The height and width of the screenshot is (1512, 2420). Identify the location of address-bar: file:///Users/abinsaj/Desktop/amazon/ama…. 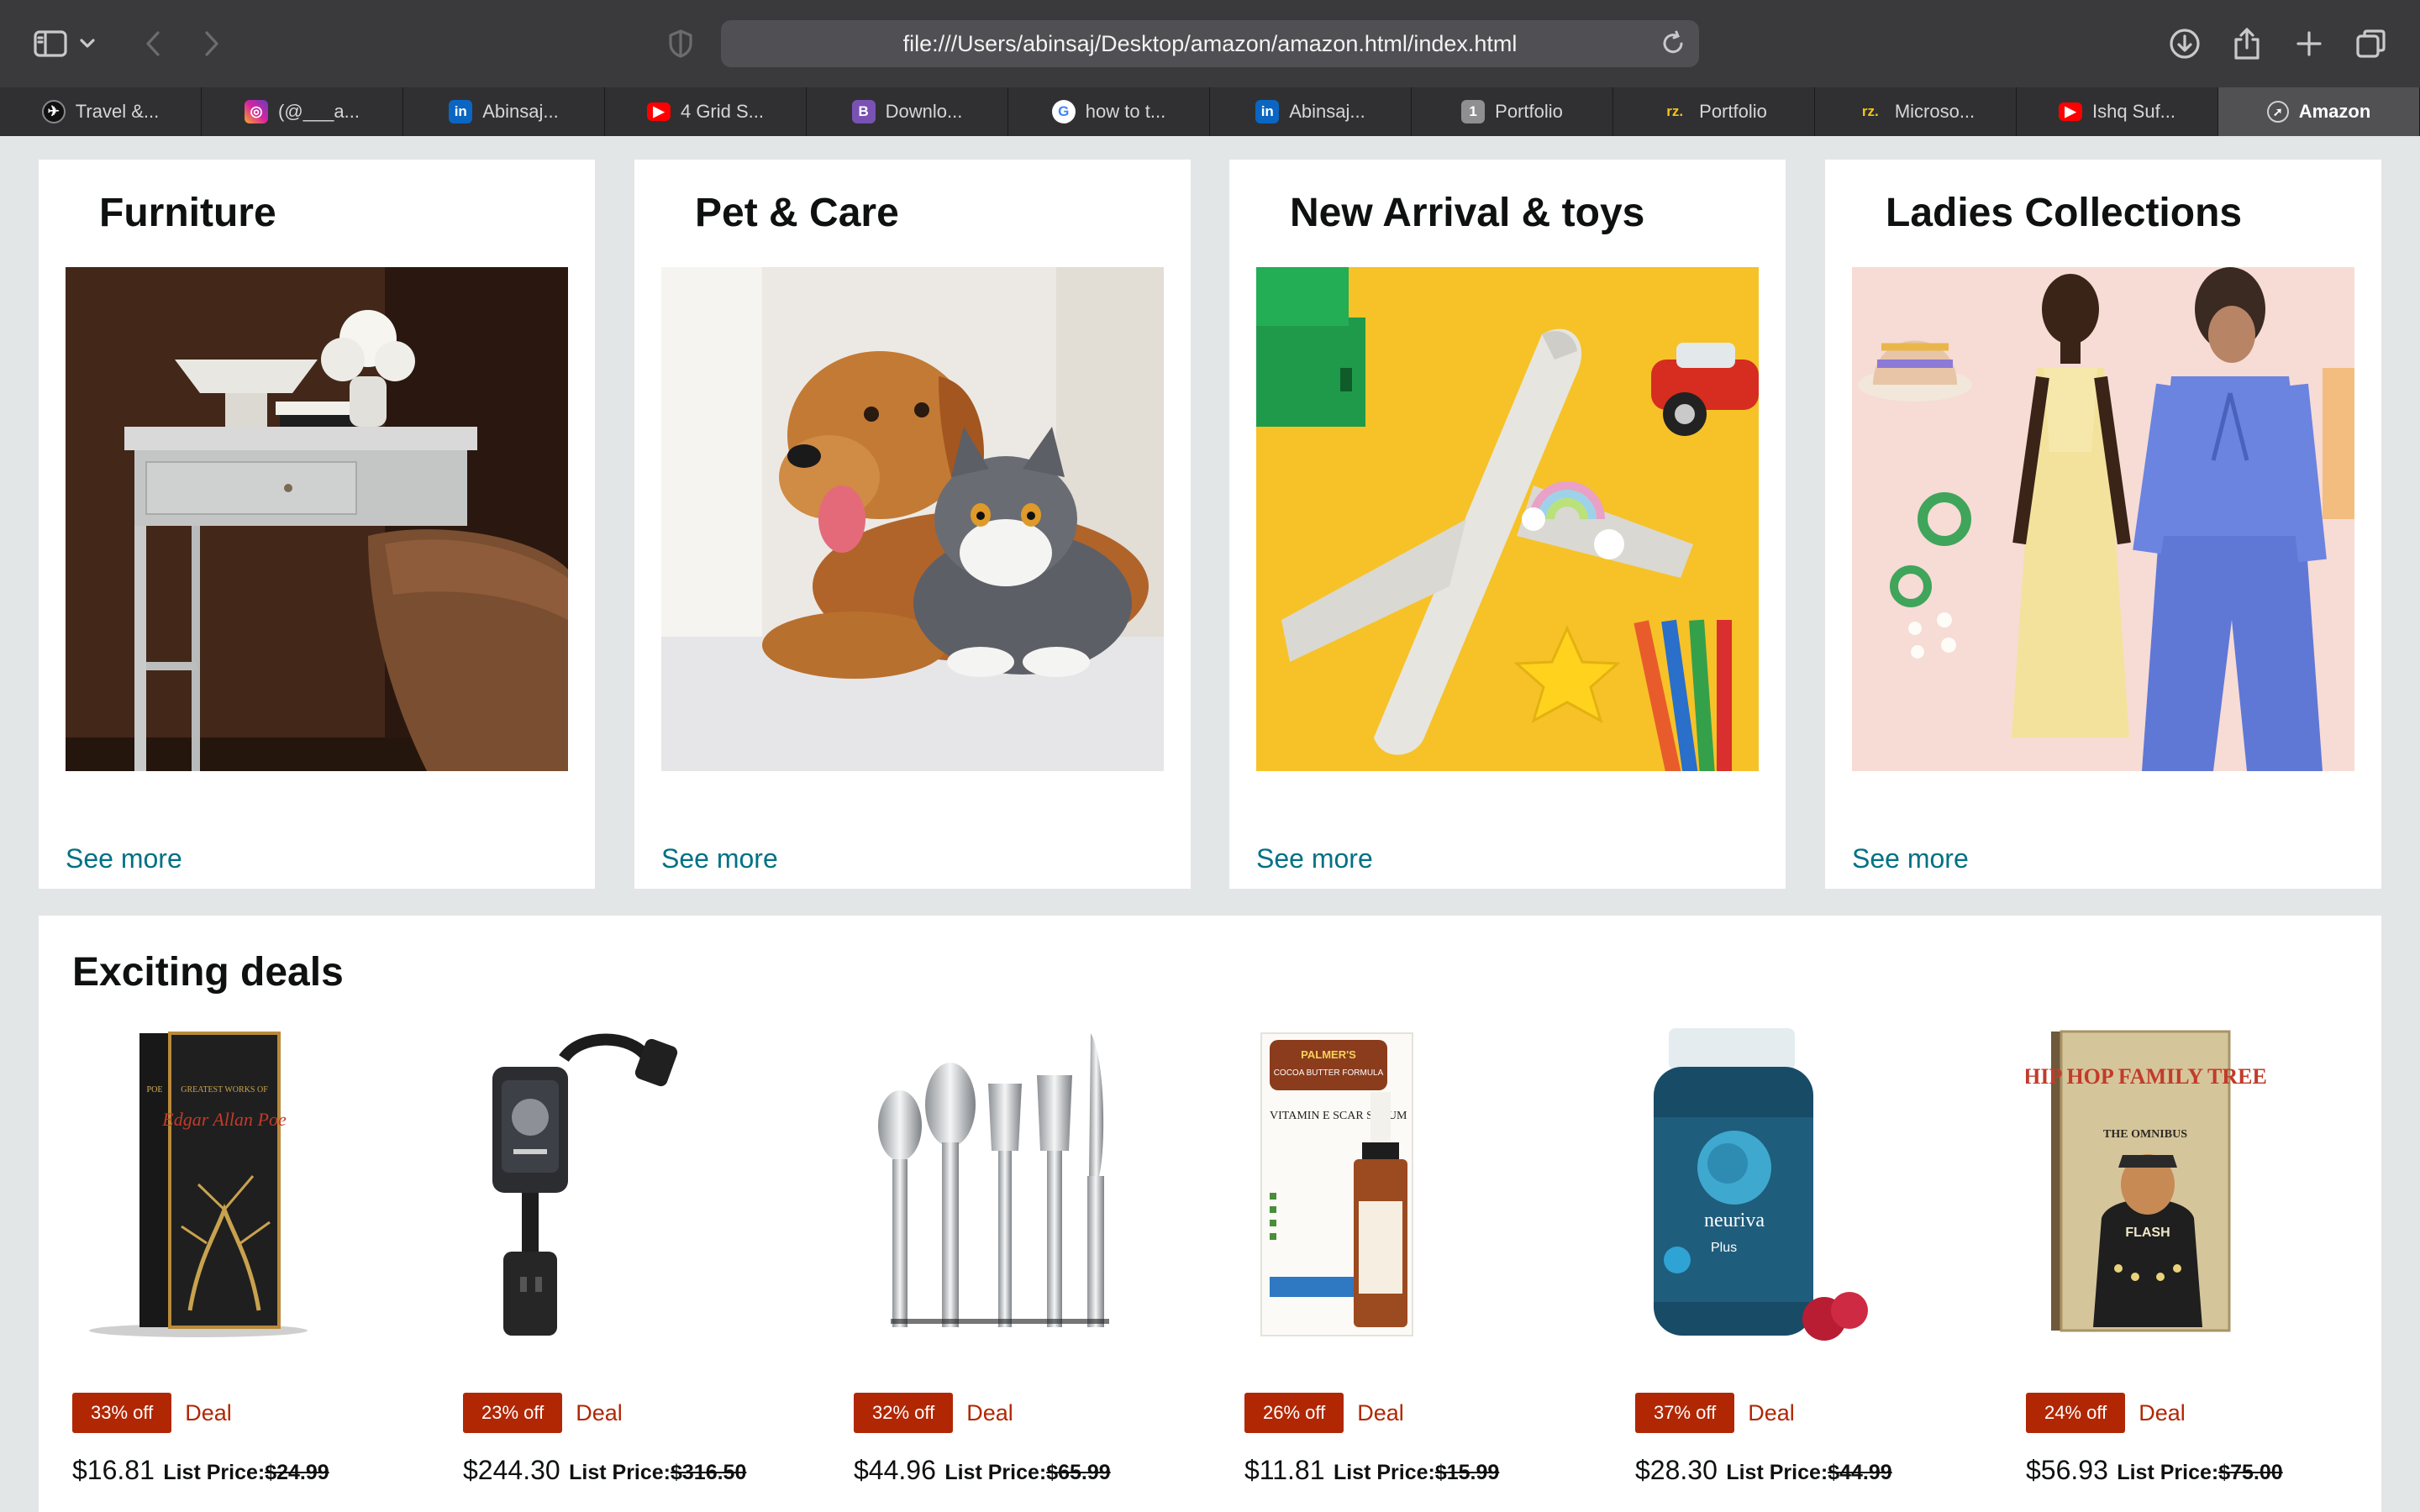
(1210, 43).